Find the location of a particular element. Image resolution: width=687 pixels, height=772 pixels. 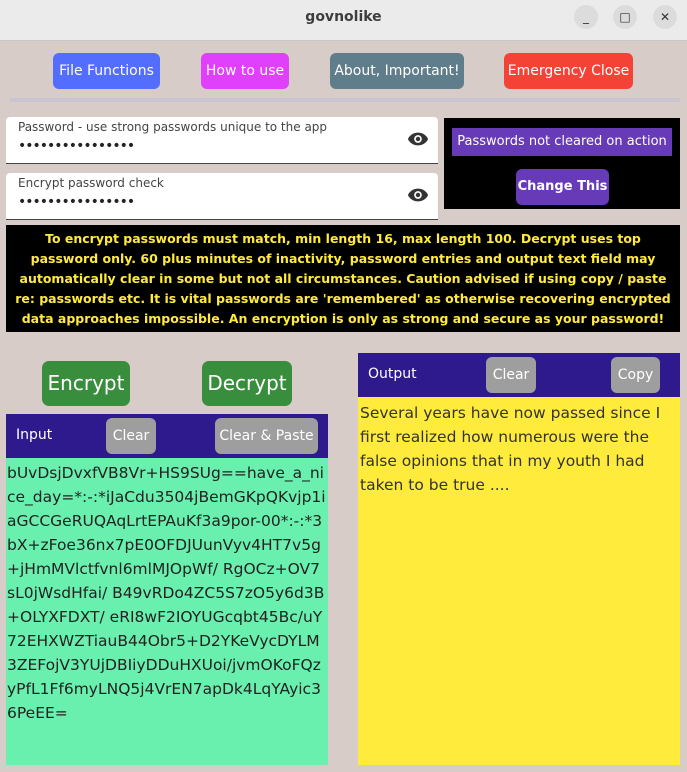

output-clear-button: Clear is located at coordinates (511, 375).